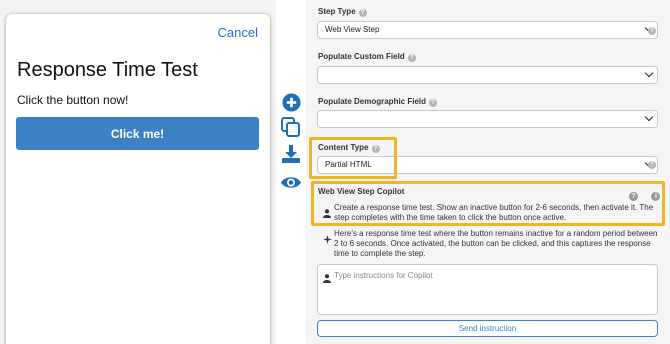 Image resolution: width=670 pixels, height=344 pixels. Describe the element at coordinates (238, 32) in the screenshot. I see `cancel-link: Cancel` at that location.